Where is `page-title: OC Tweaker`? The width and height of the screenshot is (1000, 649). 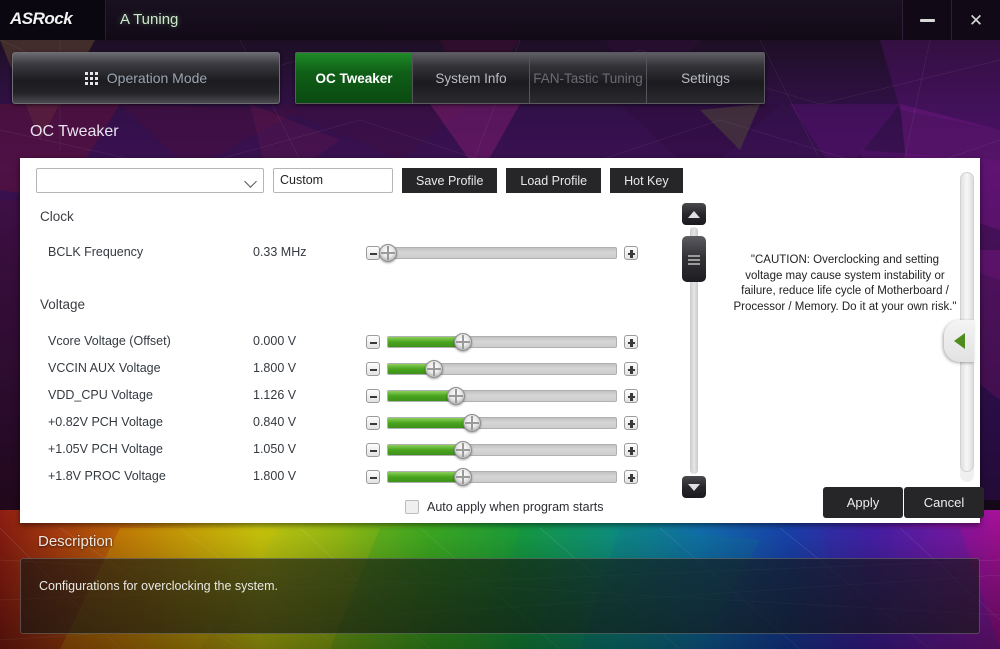 page-title: OC Tweaker is located at coordinates (74, 131).